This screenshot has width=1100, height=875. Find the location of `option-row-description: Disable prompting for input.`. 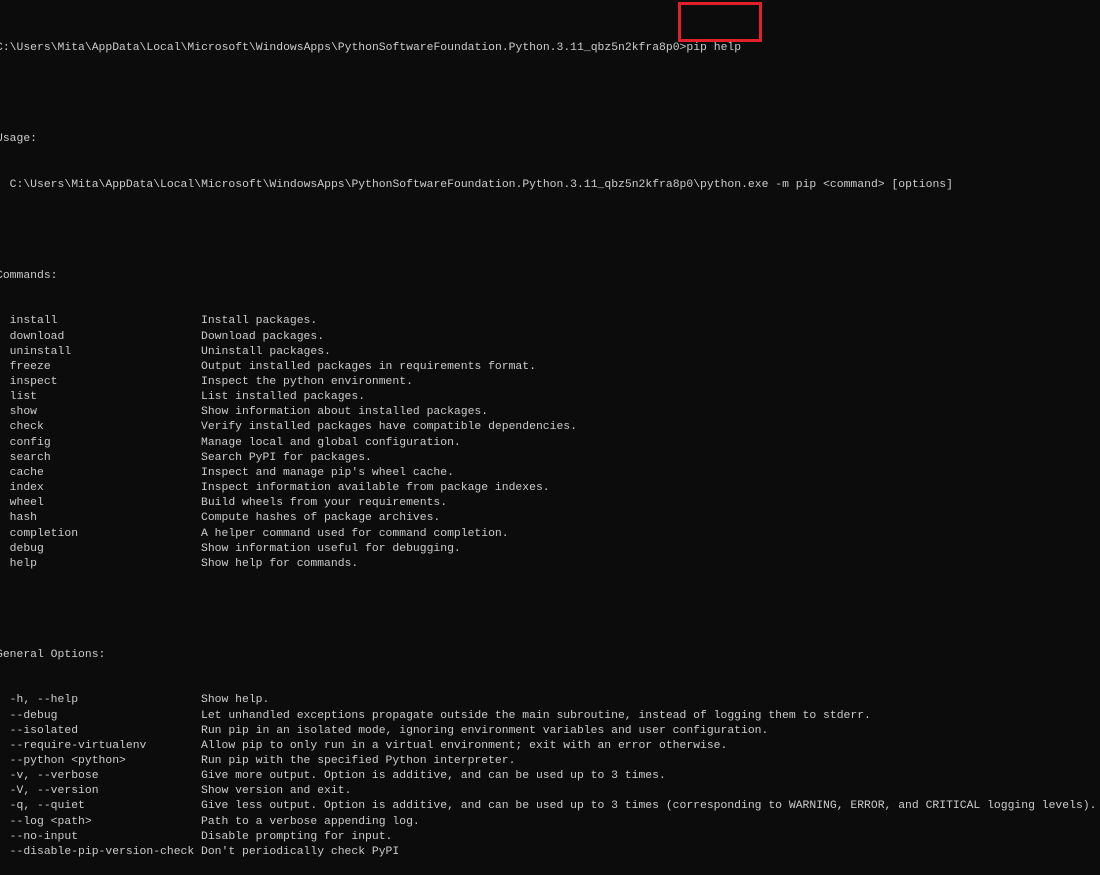

option-row-description: Disable prompting for input. is located at coordinates (297, 836).